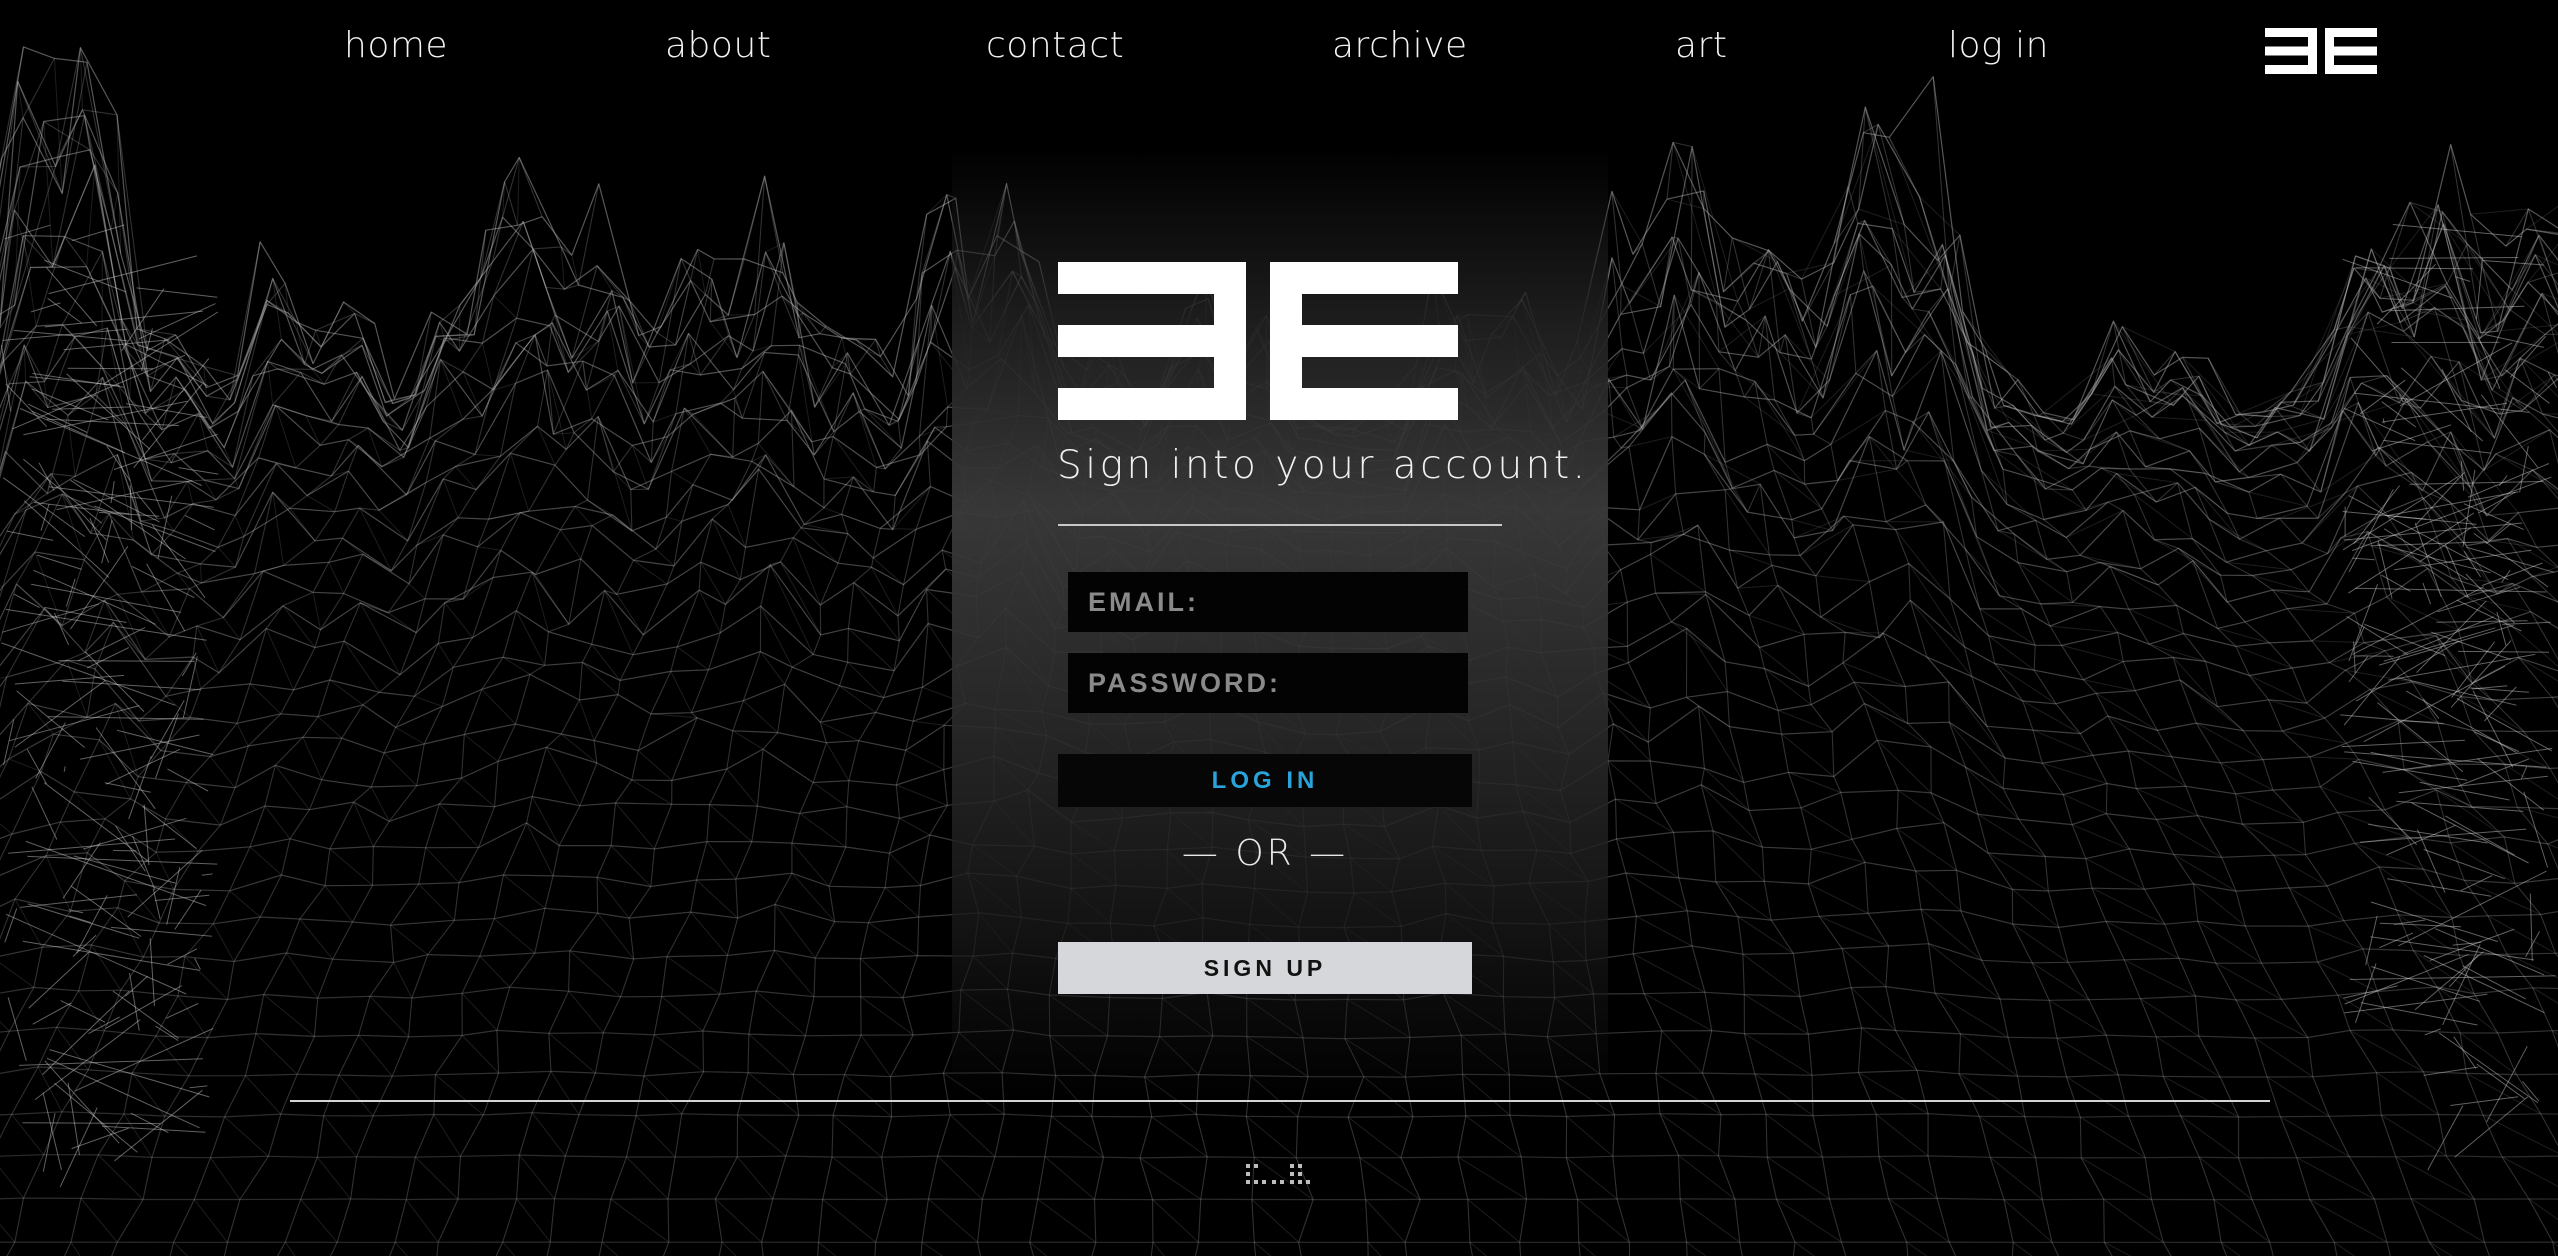 The height and width of the screenshot is (1256, 2558). I want to click on or-divider: — OR —, so click(1265, 853).